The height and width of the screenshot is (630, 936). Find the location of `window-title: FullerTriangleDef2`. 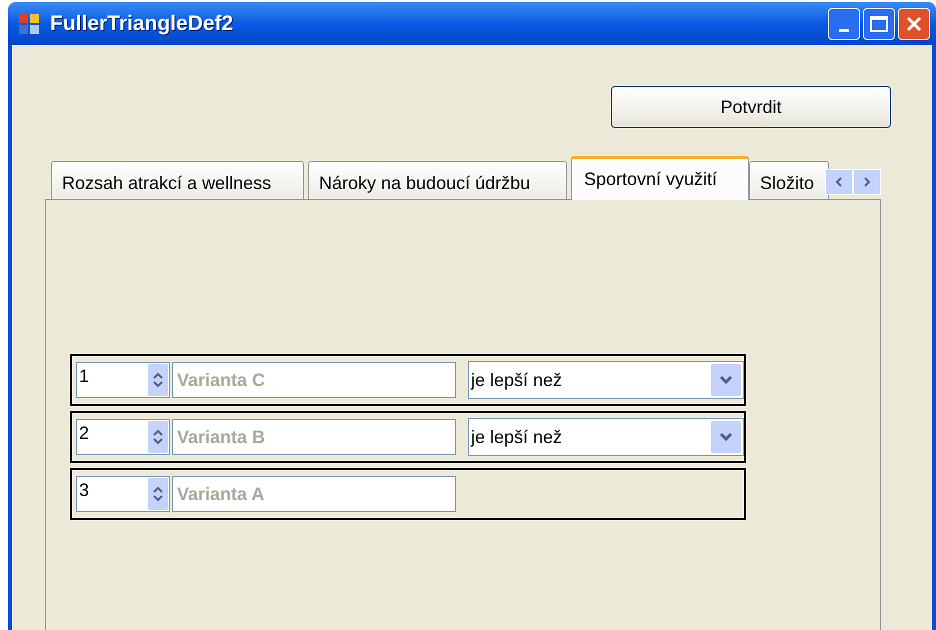

window-title: FullerTriangleDef2 is located at coordinates (142, 23).